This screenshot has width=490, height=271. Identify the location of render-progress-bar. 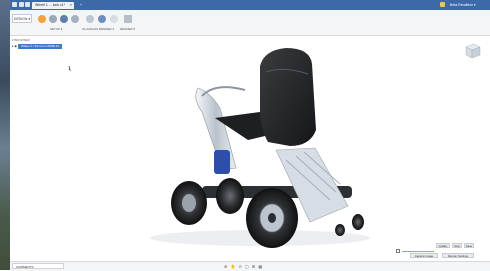
(418, 251).